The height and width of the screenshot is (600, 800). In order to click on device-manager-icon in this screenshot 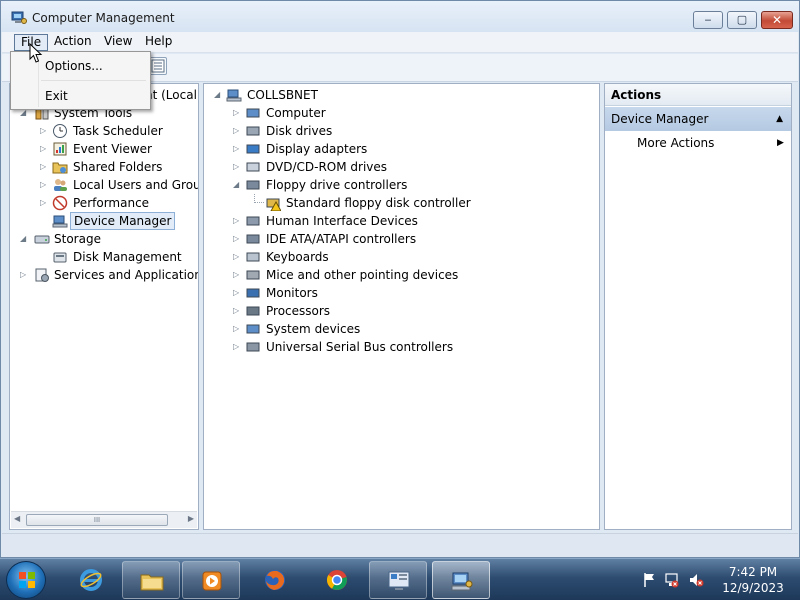, I will do `click(60, 221)`.